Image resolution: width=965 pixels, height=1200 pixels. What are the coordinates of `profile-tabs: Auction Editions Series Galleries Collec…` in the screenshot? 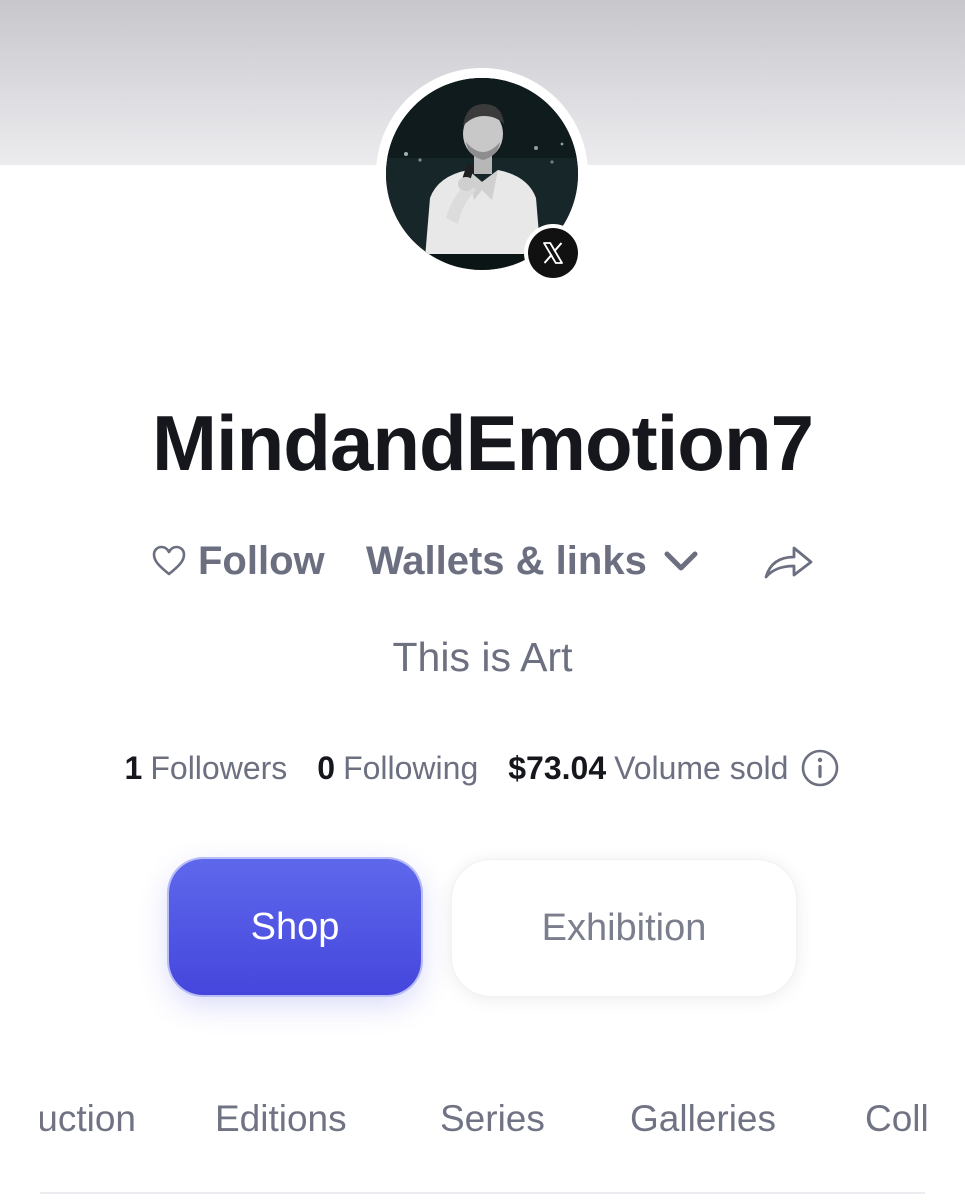 It's located at (482, 1128).